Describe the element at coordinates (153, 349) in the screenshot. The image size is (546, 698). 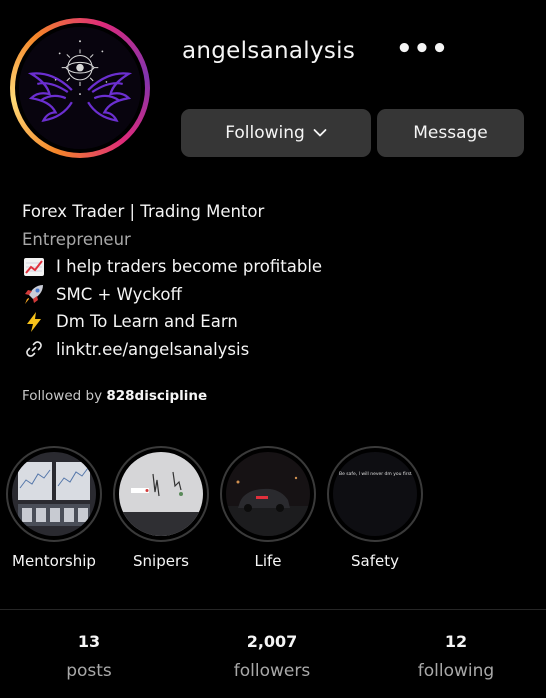
I see `bio-link-text: linktr.ee/angelsanalysis` at that location.